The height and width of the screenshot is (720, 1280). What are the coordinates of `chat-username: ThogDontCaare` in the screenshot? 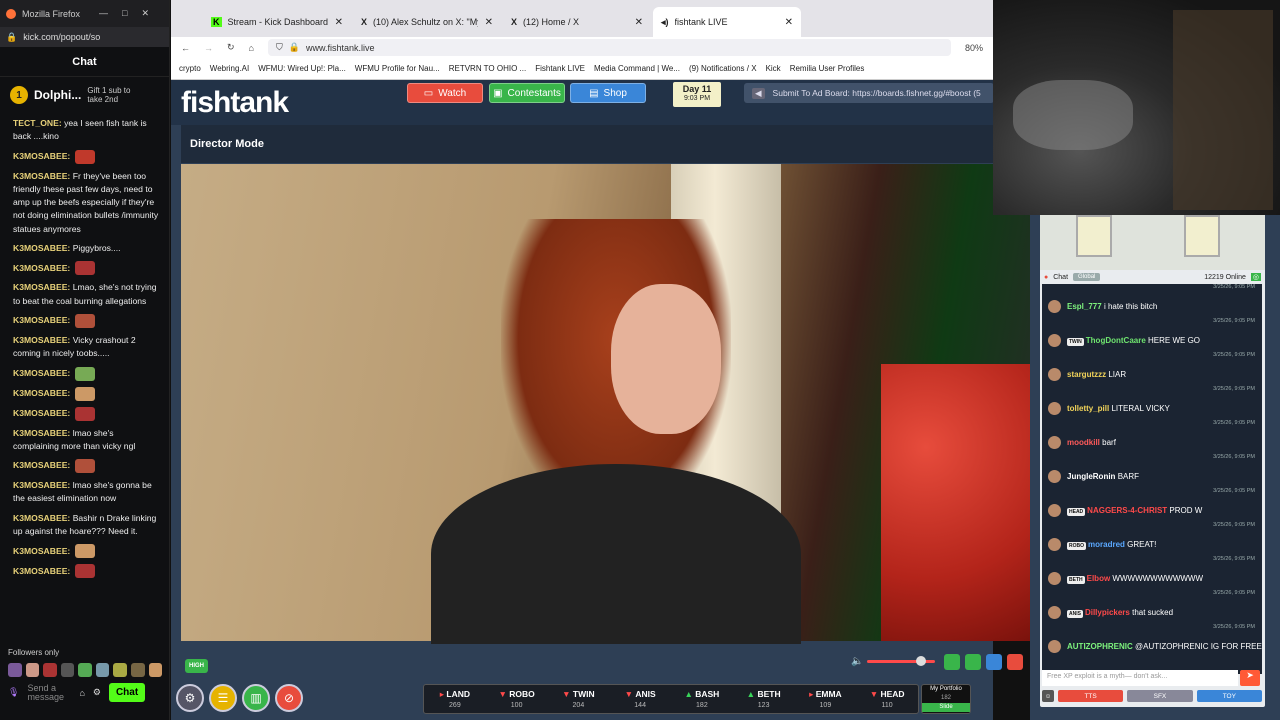 It's located at (1116, 340).